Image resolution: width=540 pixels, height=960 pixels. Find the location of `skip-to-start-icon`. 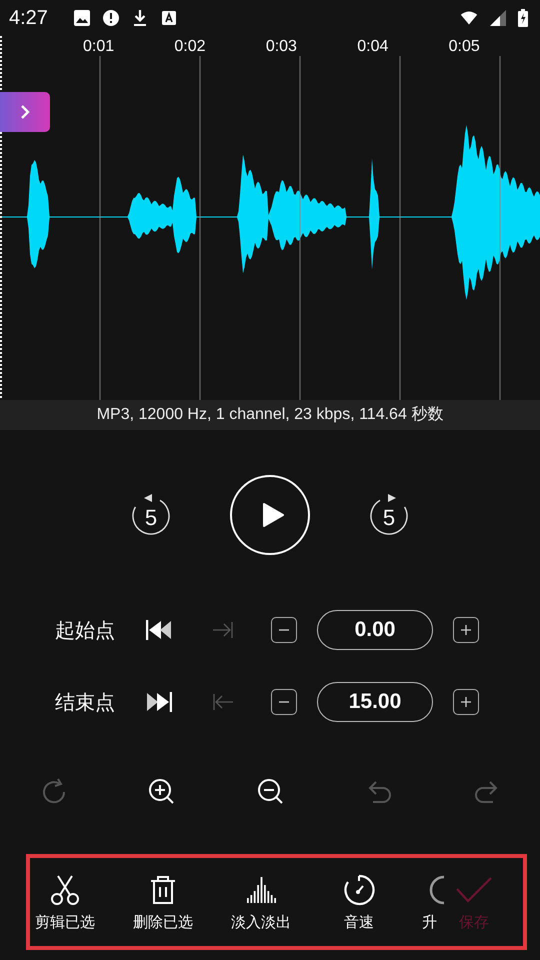

skip-to-start-icon is located at coordinates (159, 630).